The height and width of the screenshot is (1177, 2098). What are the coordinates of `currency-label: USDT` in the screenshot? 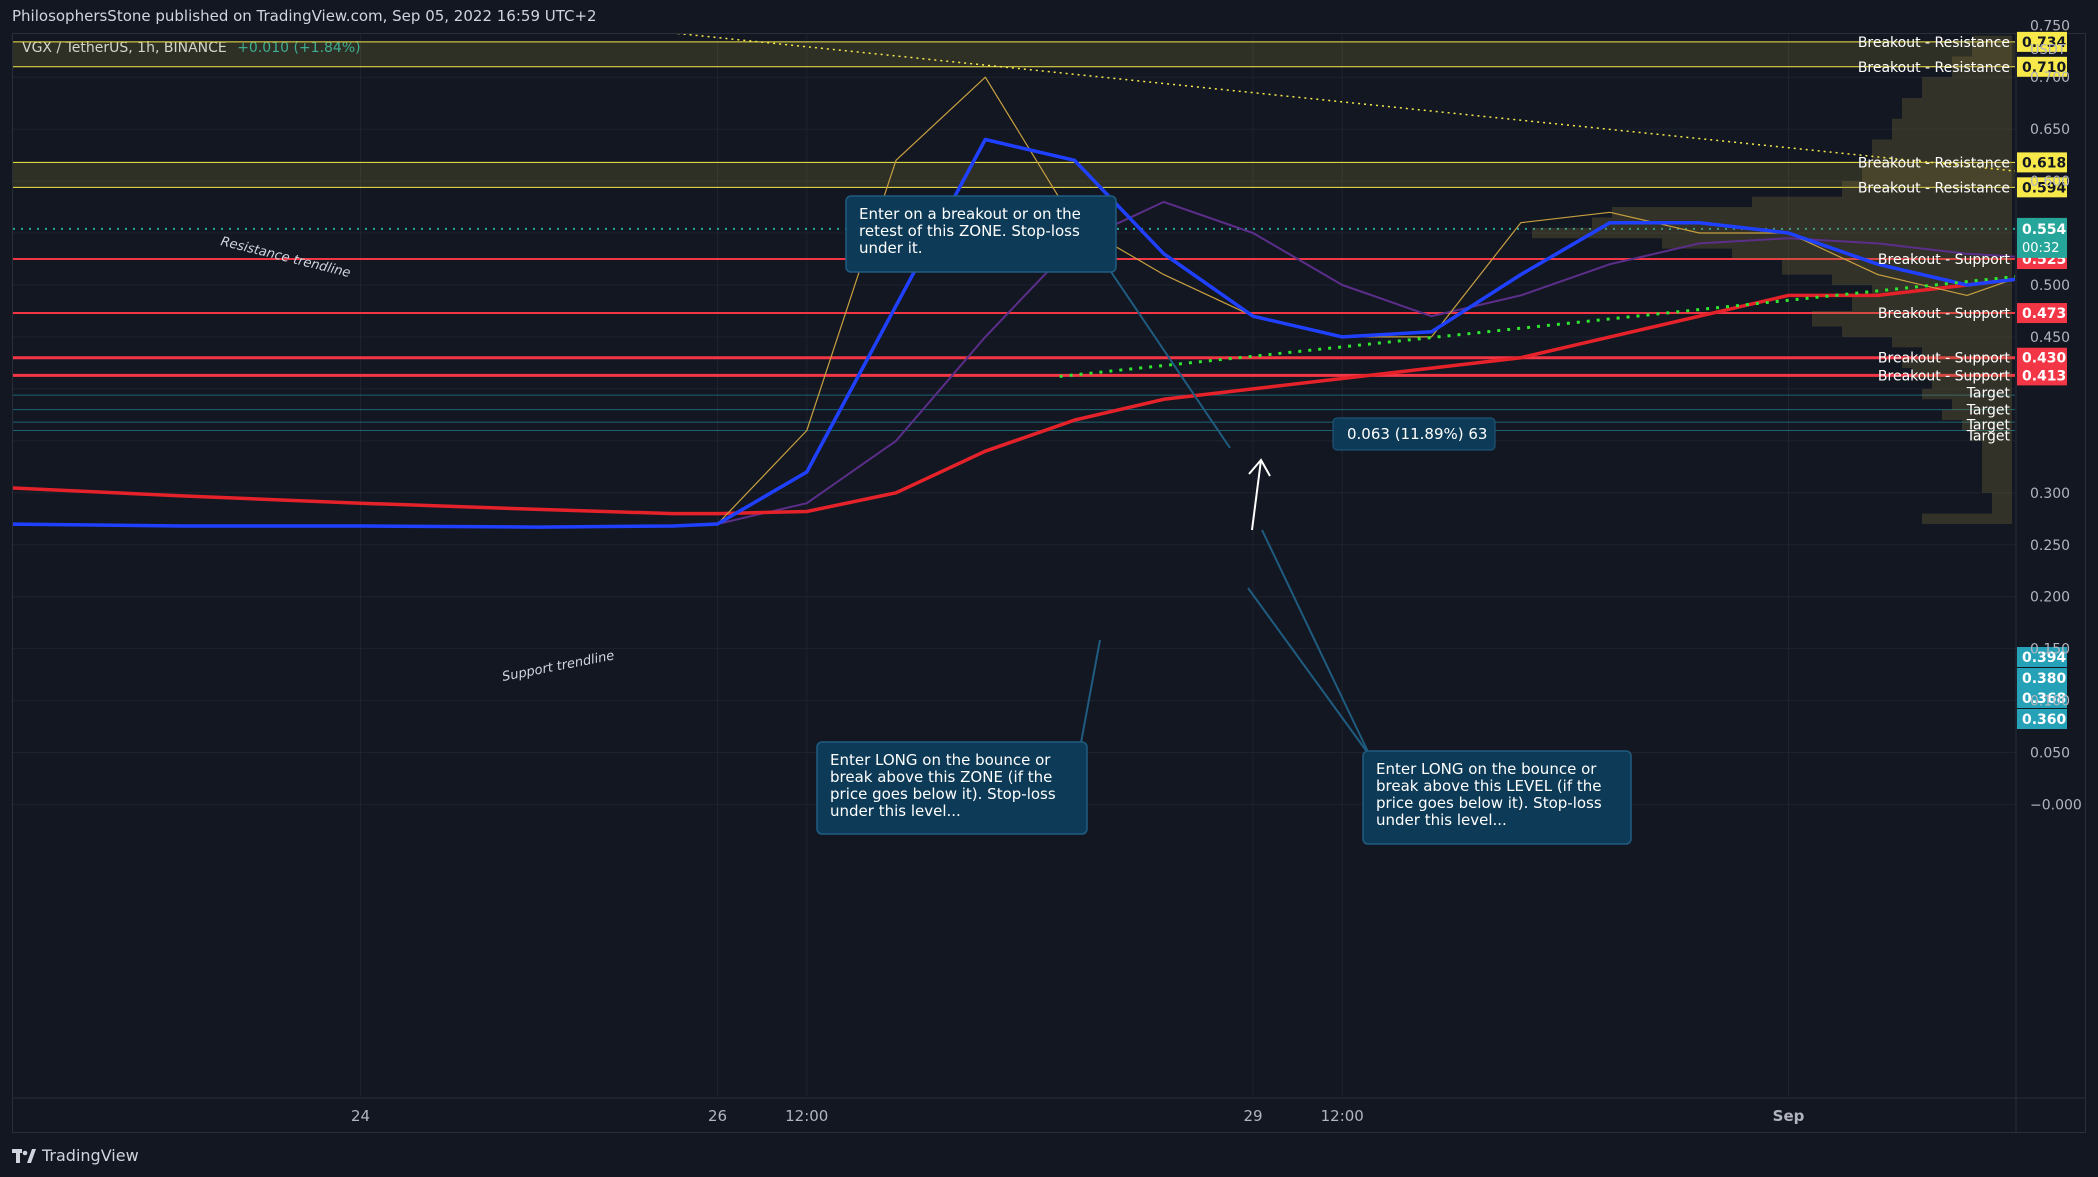 It's located at (2048, 50).